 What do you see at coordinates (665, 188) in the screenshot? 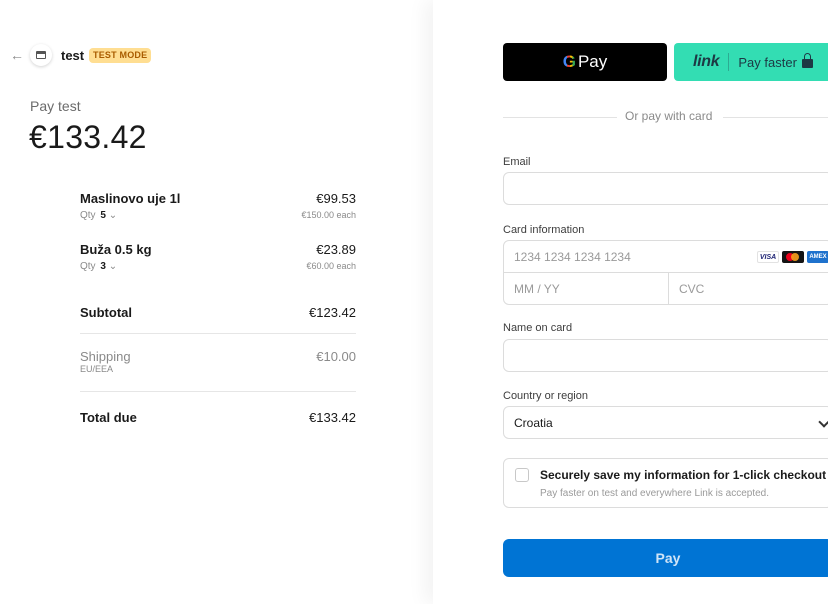
I see `email-field` at bounding box center [665, 188].